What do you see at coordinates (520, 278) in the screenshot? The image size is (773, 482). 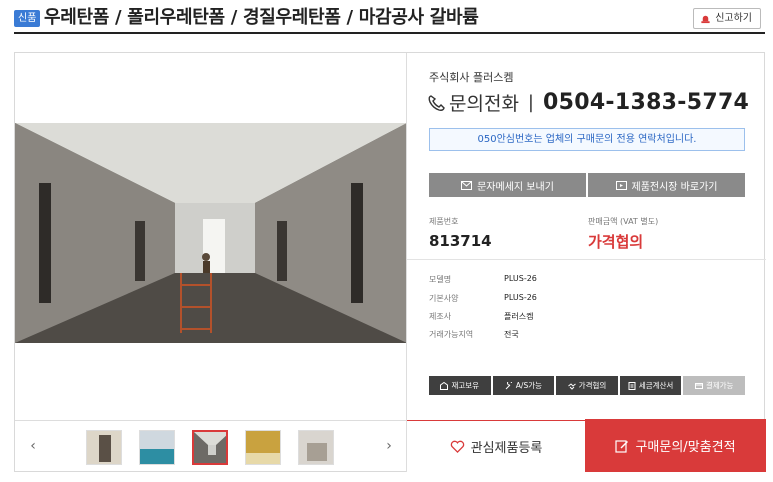 I see `spec-model-value: PLUS-26` at bounding box center [520, 278].